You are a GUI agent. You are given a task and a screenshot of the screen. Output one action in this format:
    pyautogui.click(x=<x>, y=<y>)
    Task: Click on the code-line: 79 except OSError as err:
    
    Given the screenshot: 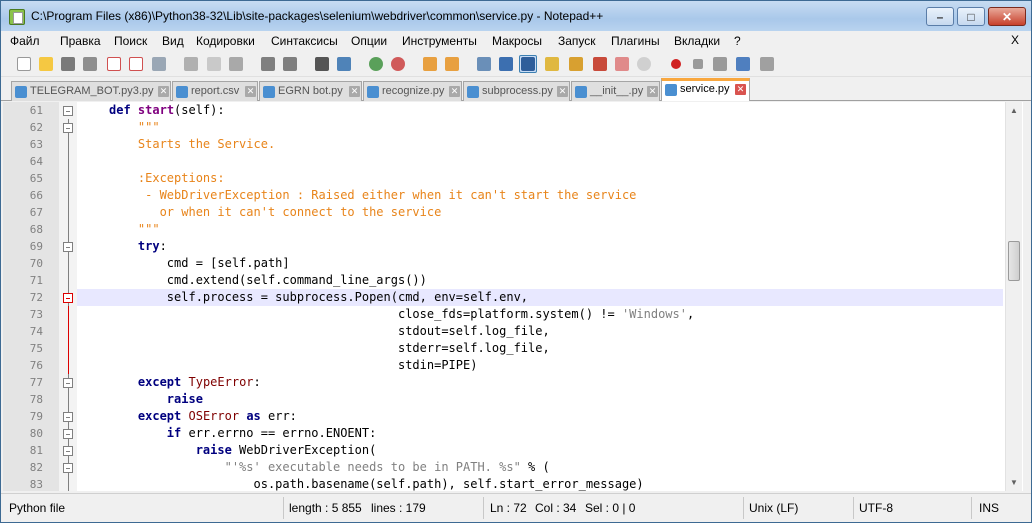 What is the action you would take?
    pyautogui.click(x=516, y=416)
    